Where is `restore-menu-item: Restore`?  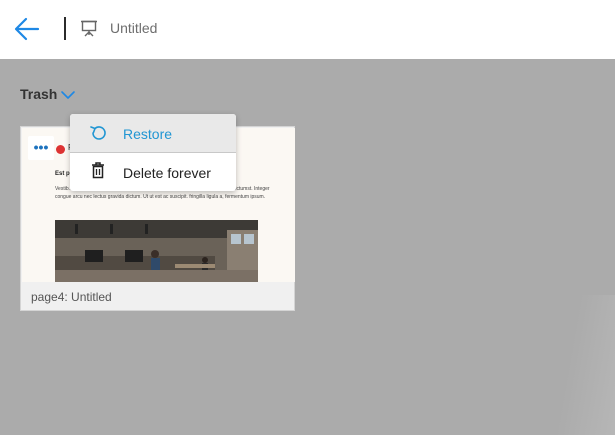
restore-menu-item: Restore is located at coordinates (153, 133).